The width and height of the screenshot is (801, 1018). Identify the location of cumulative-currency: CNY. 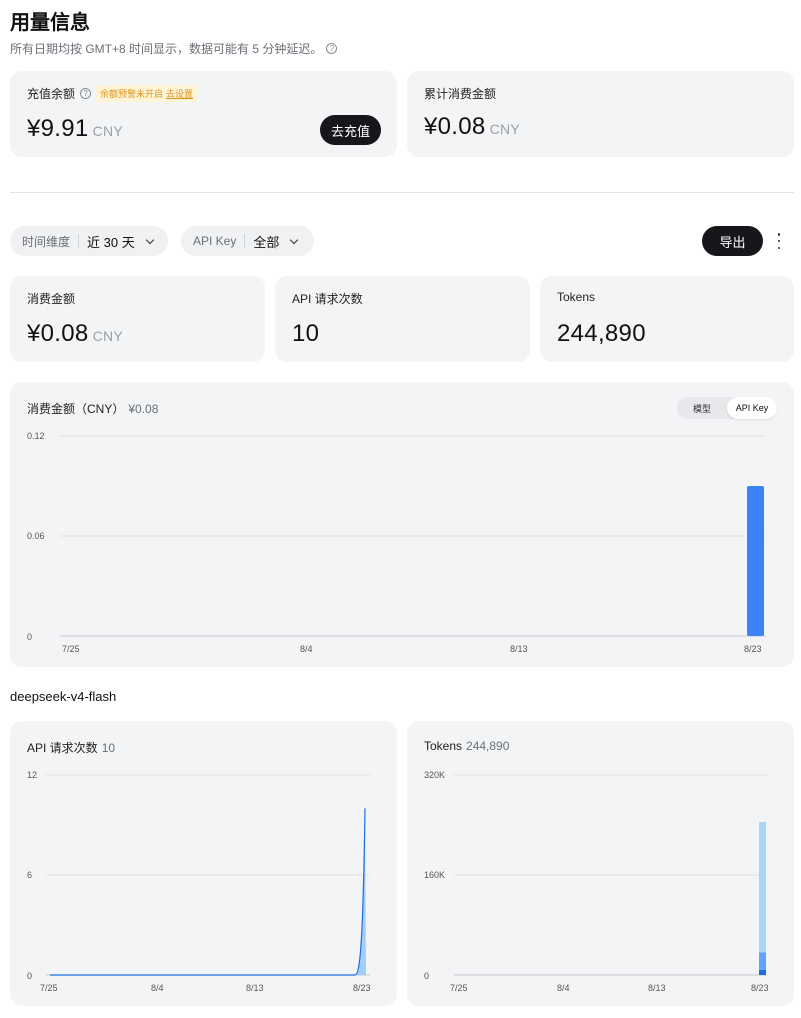
(505, 129).